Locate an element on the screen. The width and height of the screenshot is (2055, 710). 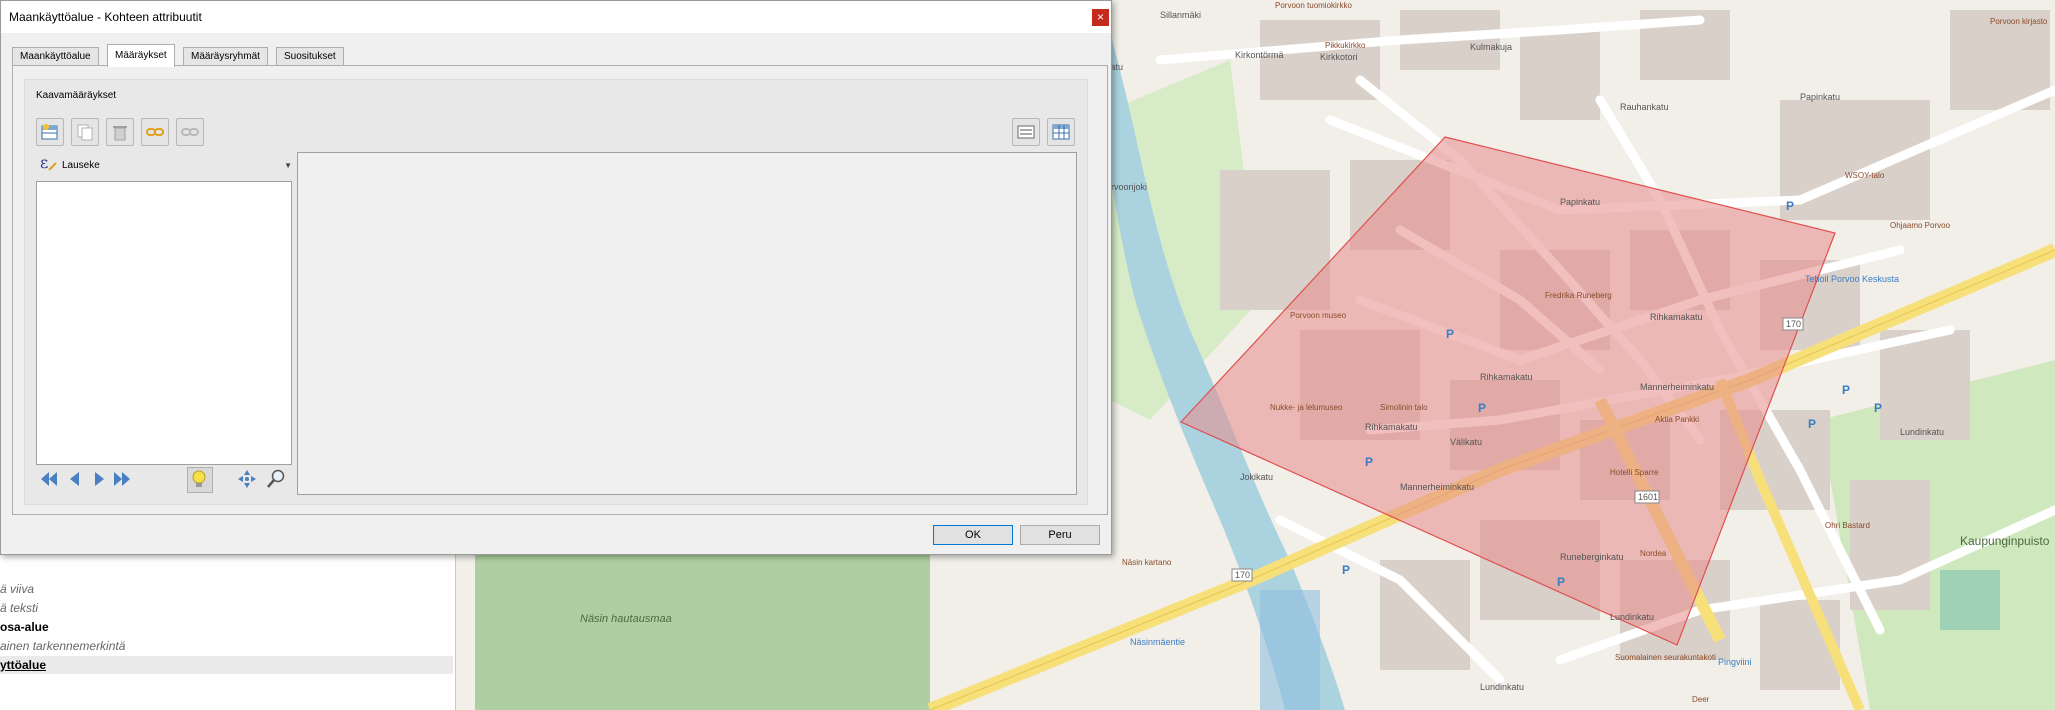
form-view-icon is located at coordinates (1026, 132).